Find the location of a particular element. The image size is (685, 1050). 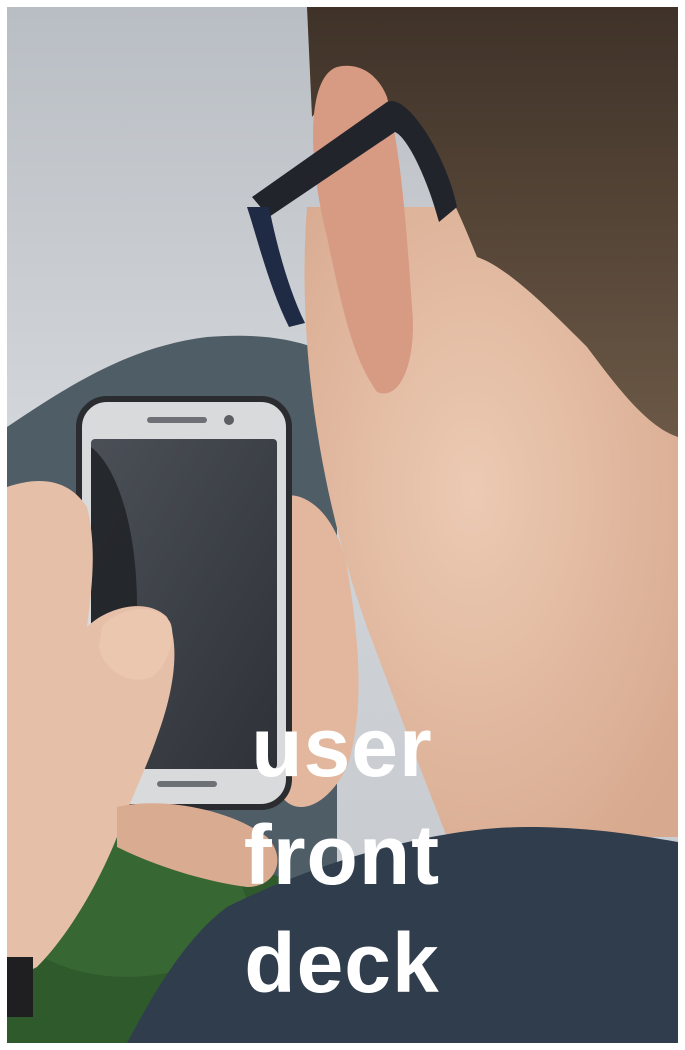

wrist-strap is located at coordinates (20, 987).